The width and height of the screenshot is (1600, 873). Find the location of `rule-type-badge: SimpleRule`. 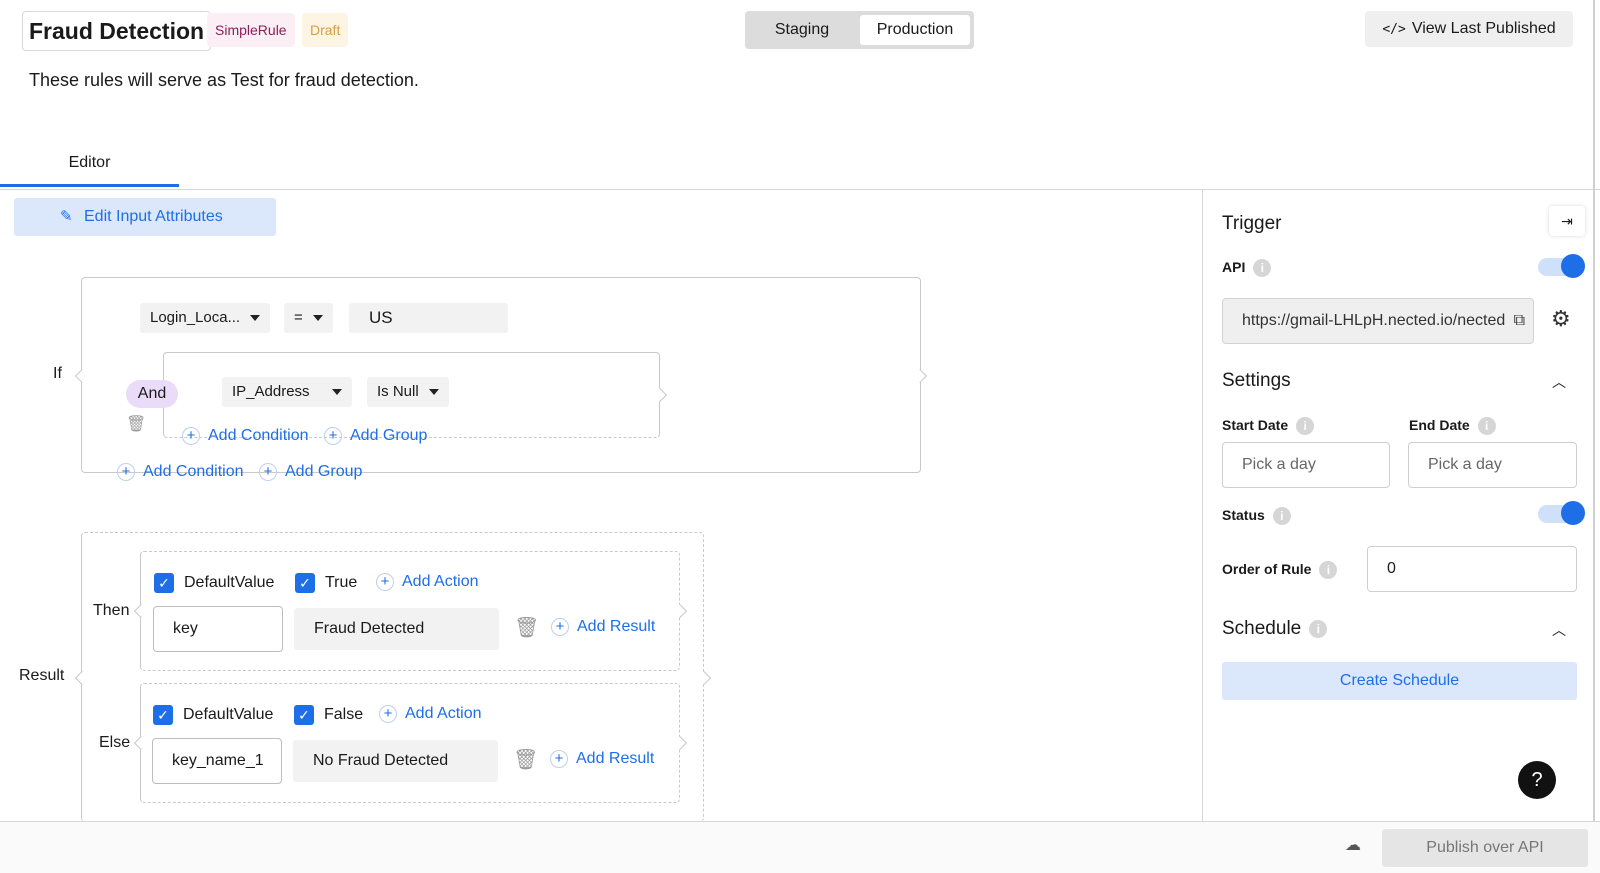

rule-type-badge: SimpleRule is located at coordinates (251, 30).